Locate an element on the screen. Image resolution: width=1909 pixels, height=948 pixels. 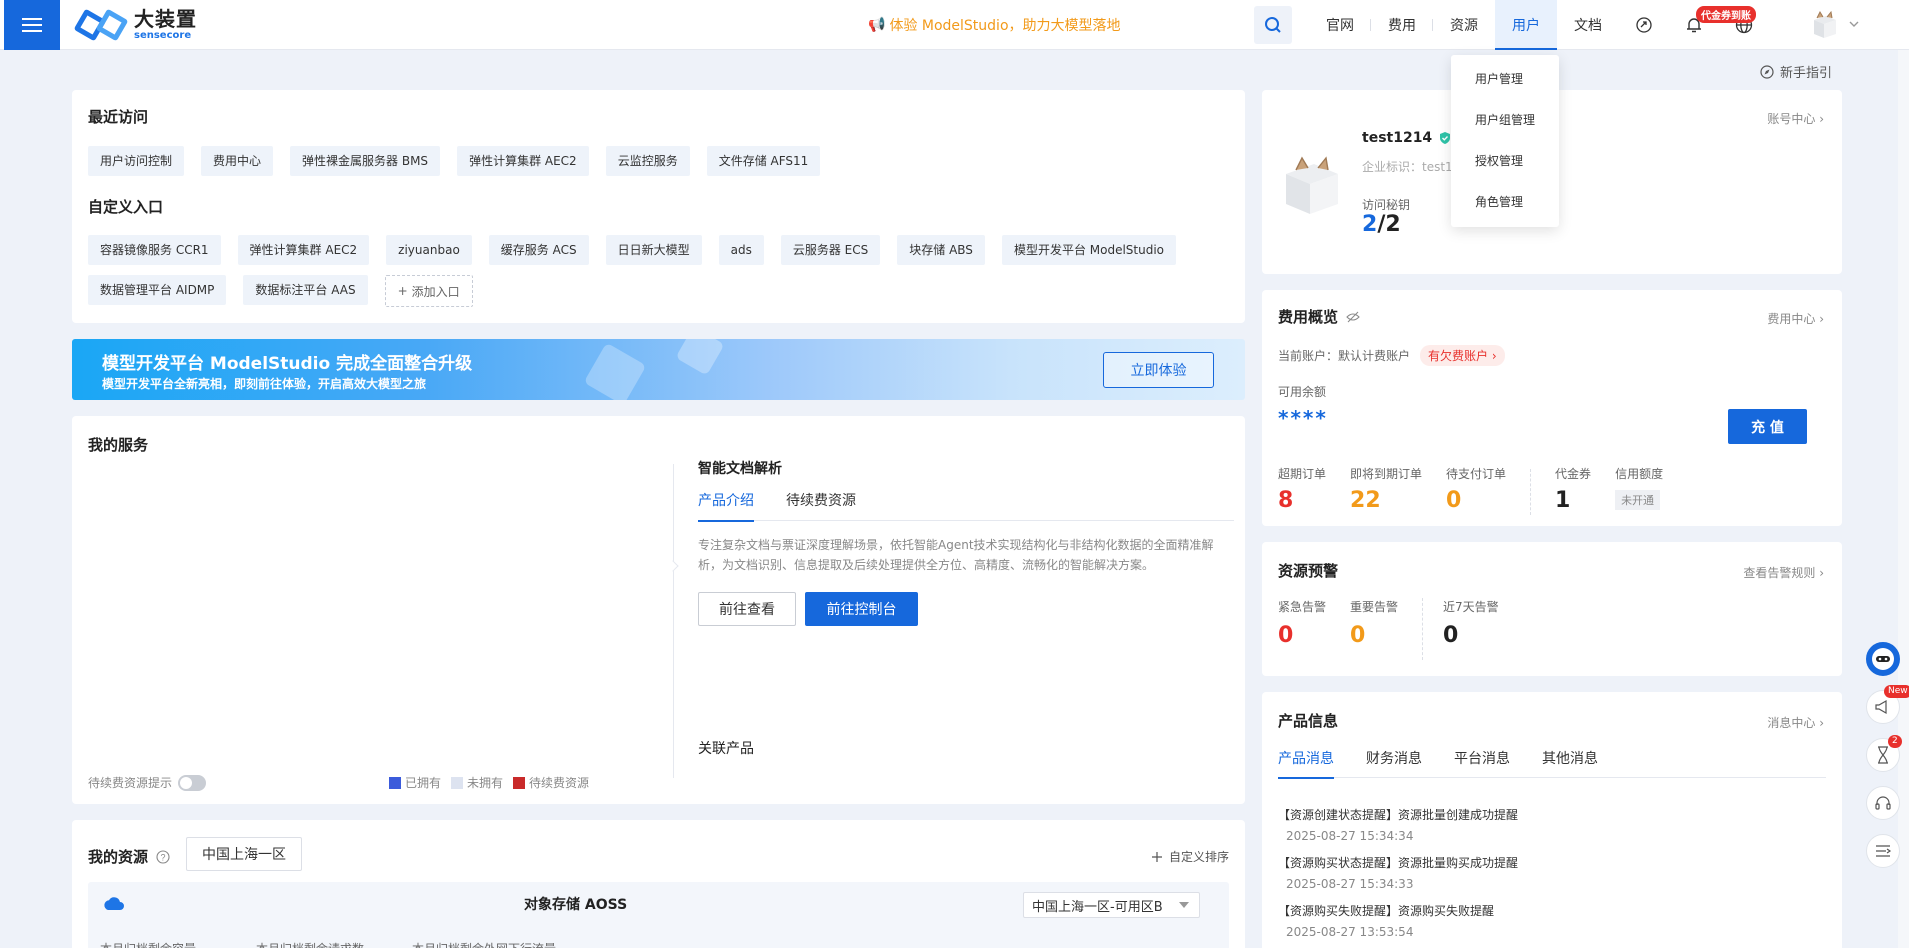
custom-entry: 容器镜像服务 CCR1 is located at coordinates (154, 250).